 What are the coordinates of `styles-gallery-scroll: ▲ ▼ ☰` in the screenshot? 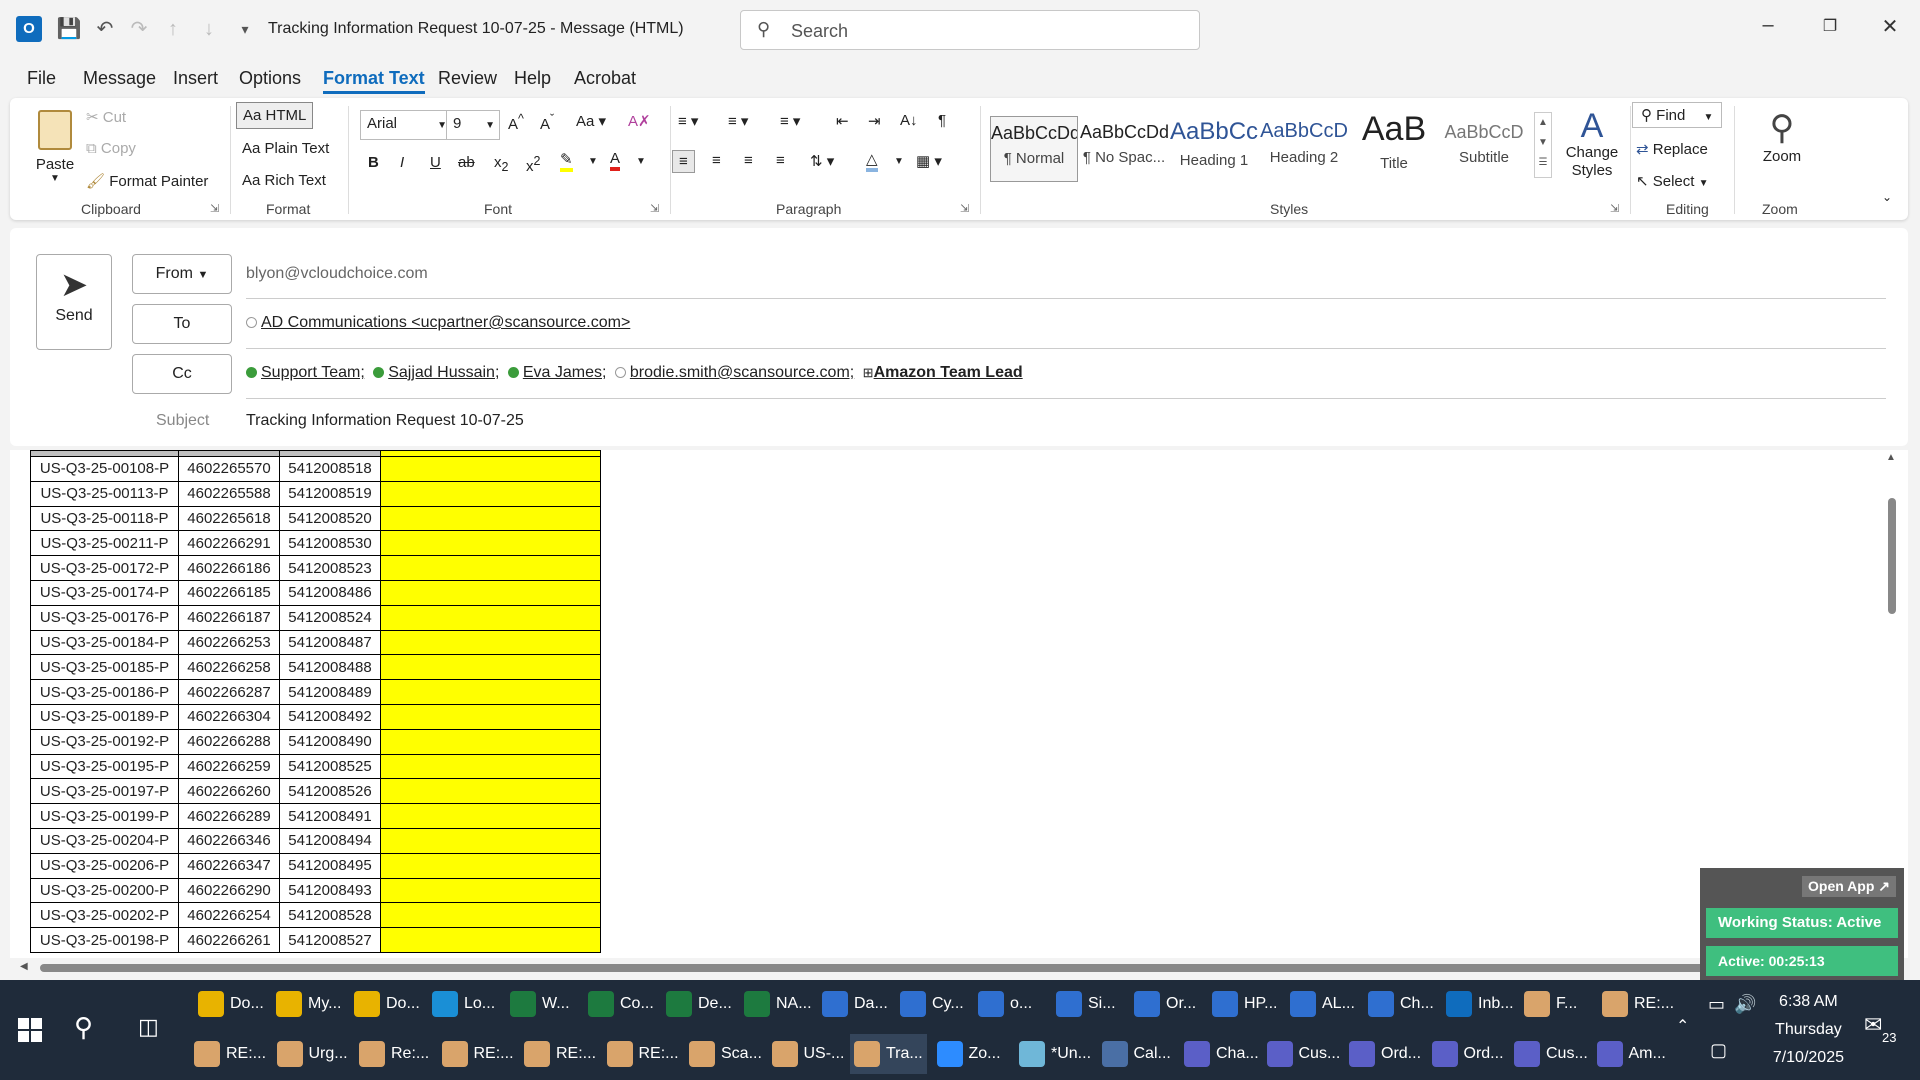 It's located at (1543, 145).